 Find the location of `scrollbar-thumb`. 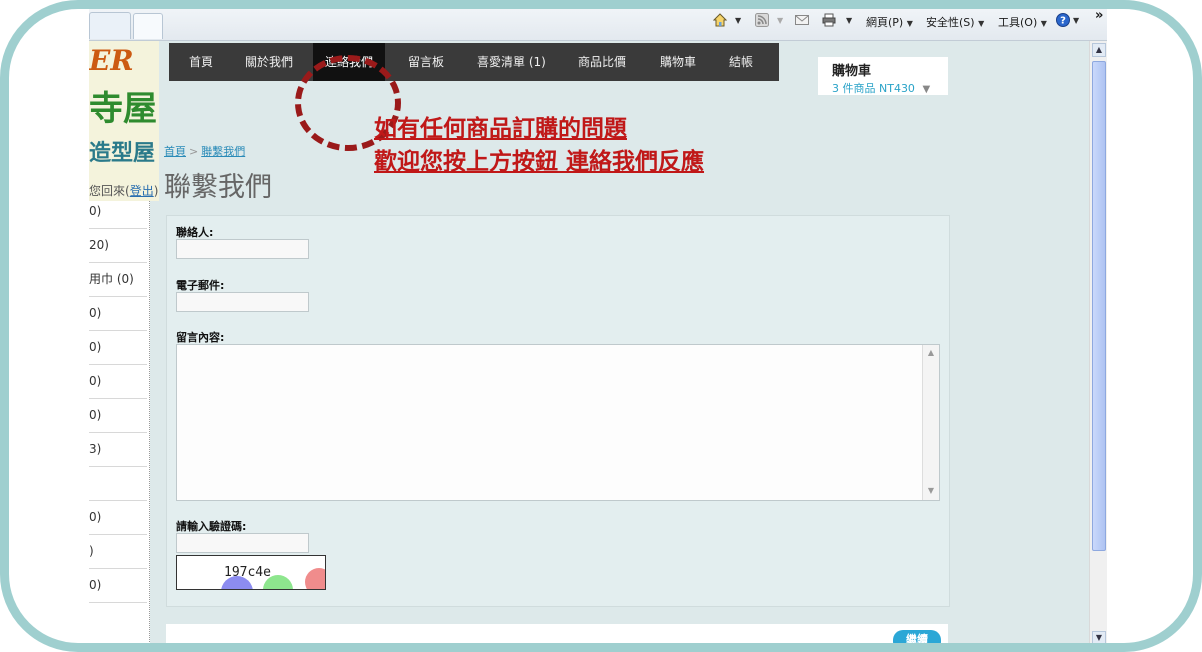

scrollbar-thumb is located at coordinates (1099, 306).